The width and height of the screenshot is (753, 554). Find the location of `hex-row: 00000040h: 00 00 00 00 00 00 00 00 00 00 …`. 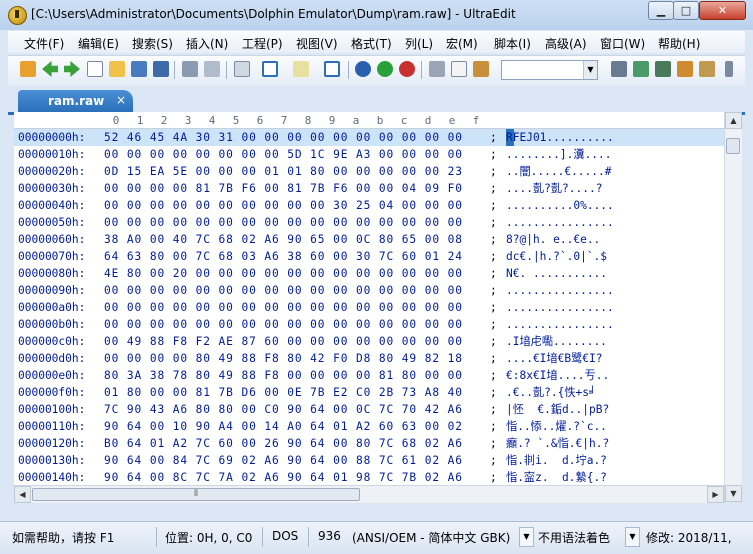

hex-row: 00000040h: 00 00 00 00 00 00 00 00 00 00 … is located at coordinates (369, 205).